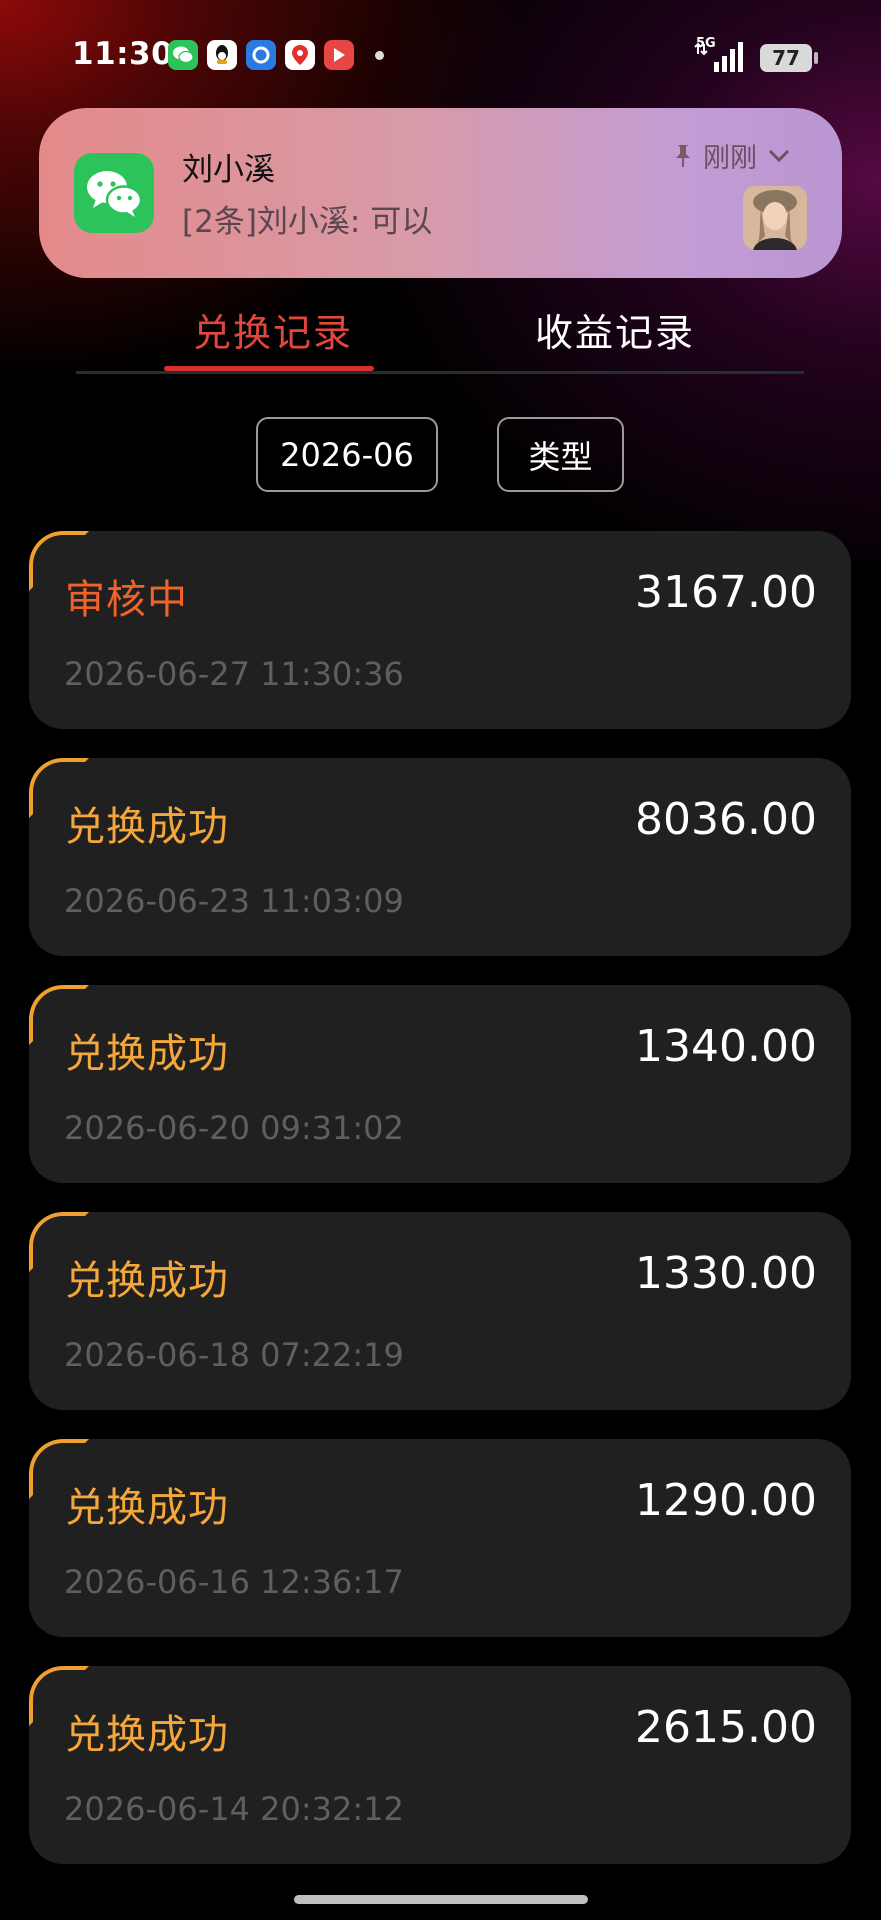  Describe the element at coordinates (726, 819) in the screenshot. I see `record-amount: 8036.00` at that location.